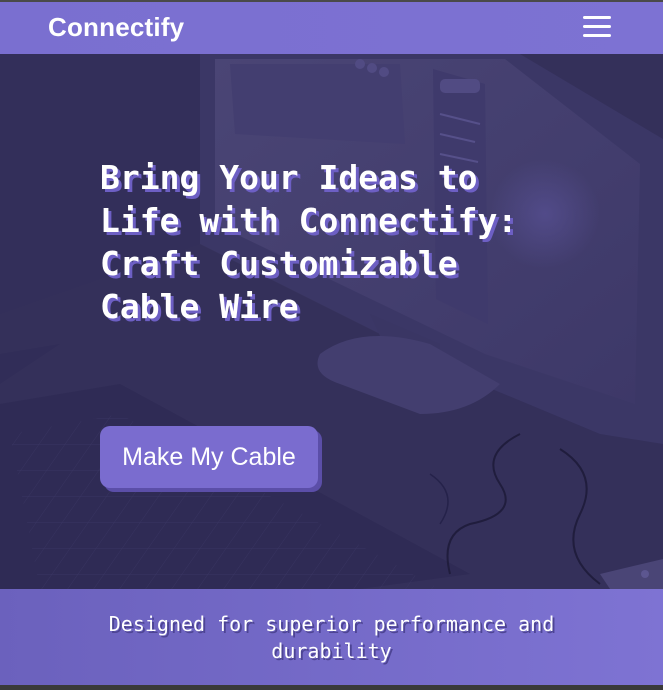 Image resolution: width=663 pixels, height=690 pixels. I want to click on make-my-cable-button: Make My Cable, so click(209, 457).